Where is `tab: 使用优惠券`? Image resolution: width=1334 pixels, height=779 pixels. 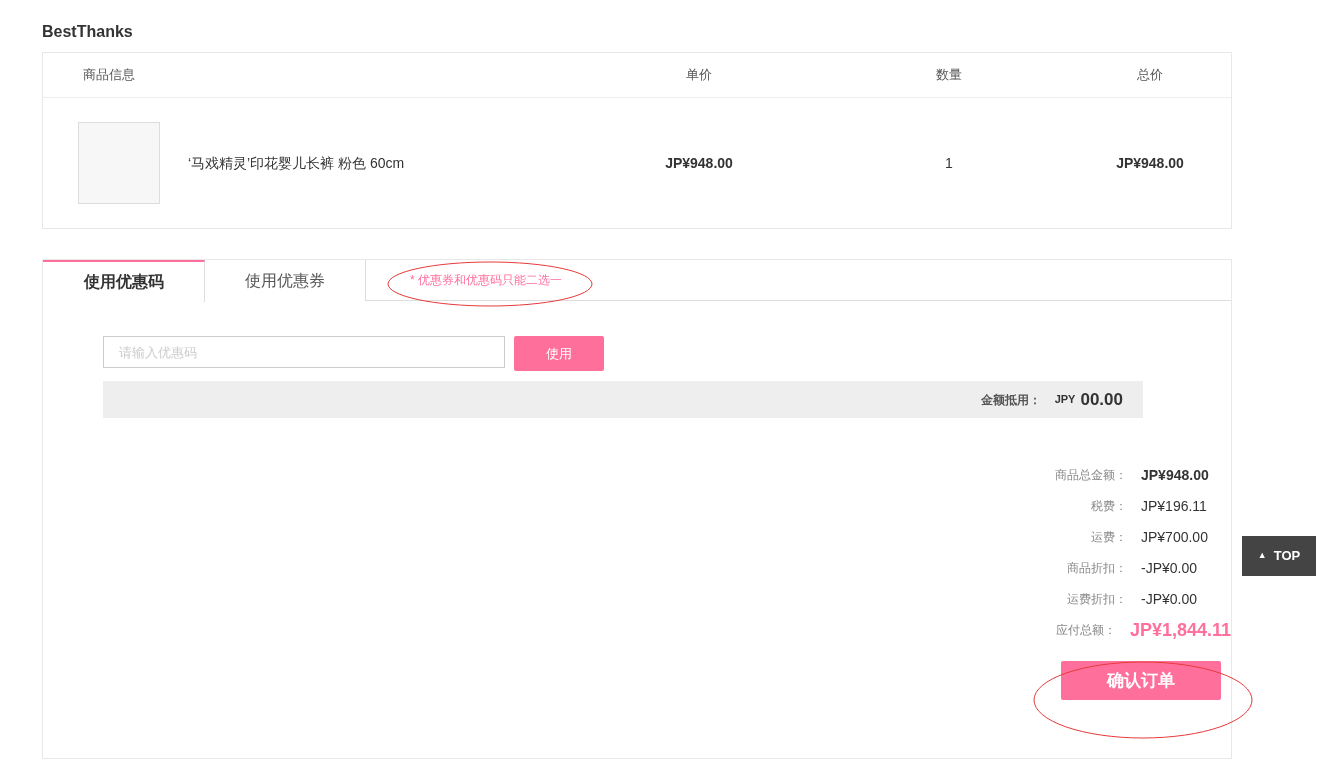
tab: 使用优惠券 is located at coordinates (285, 280).